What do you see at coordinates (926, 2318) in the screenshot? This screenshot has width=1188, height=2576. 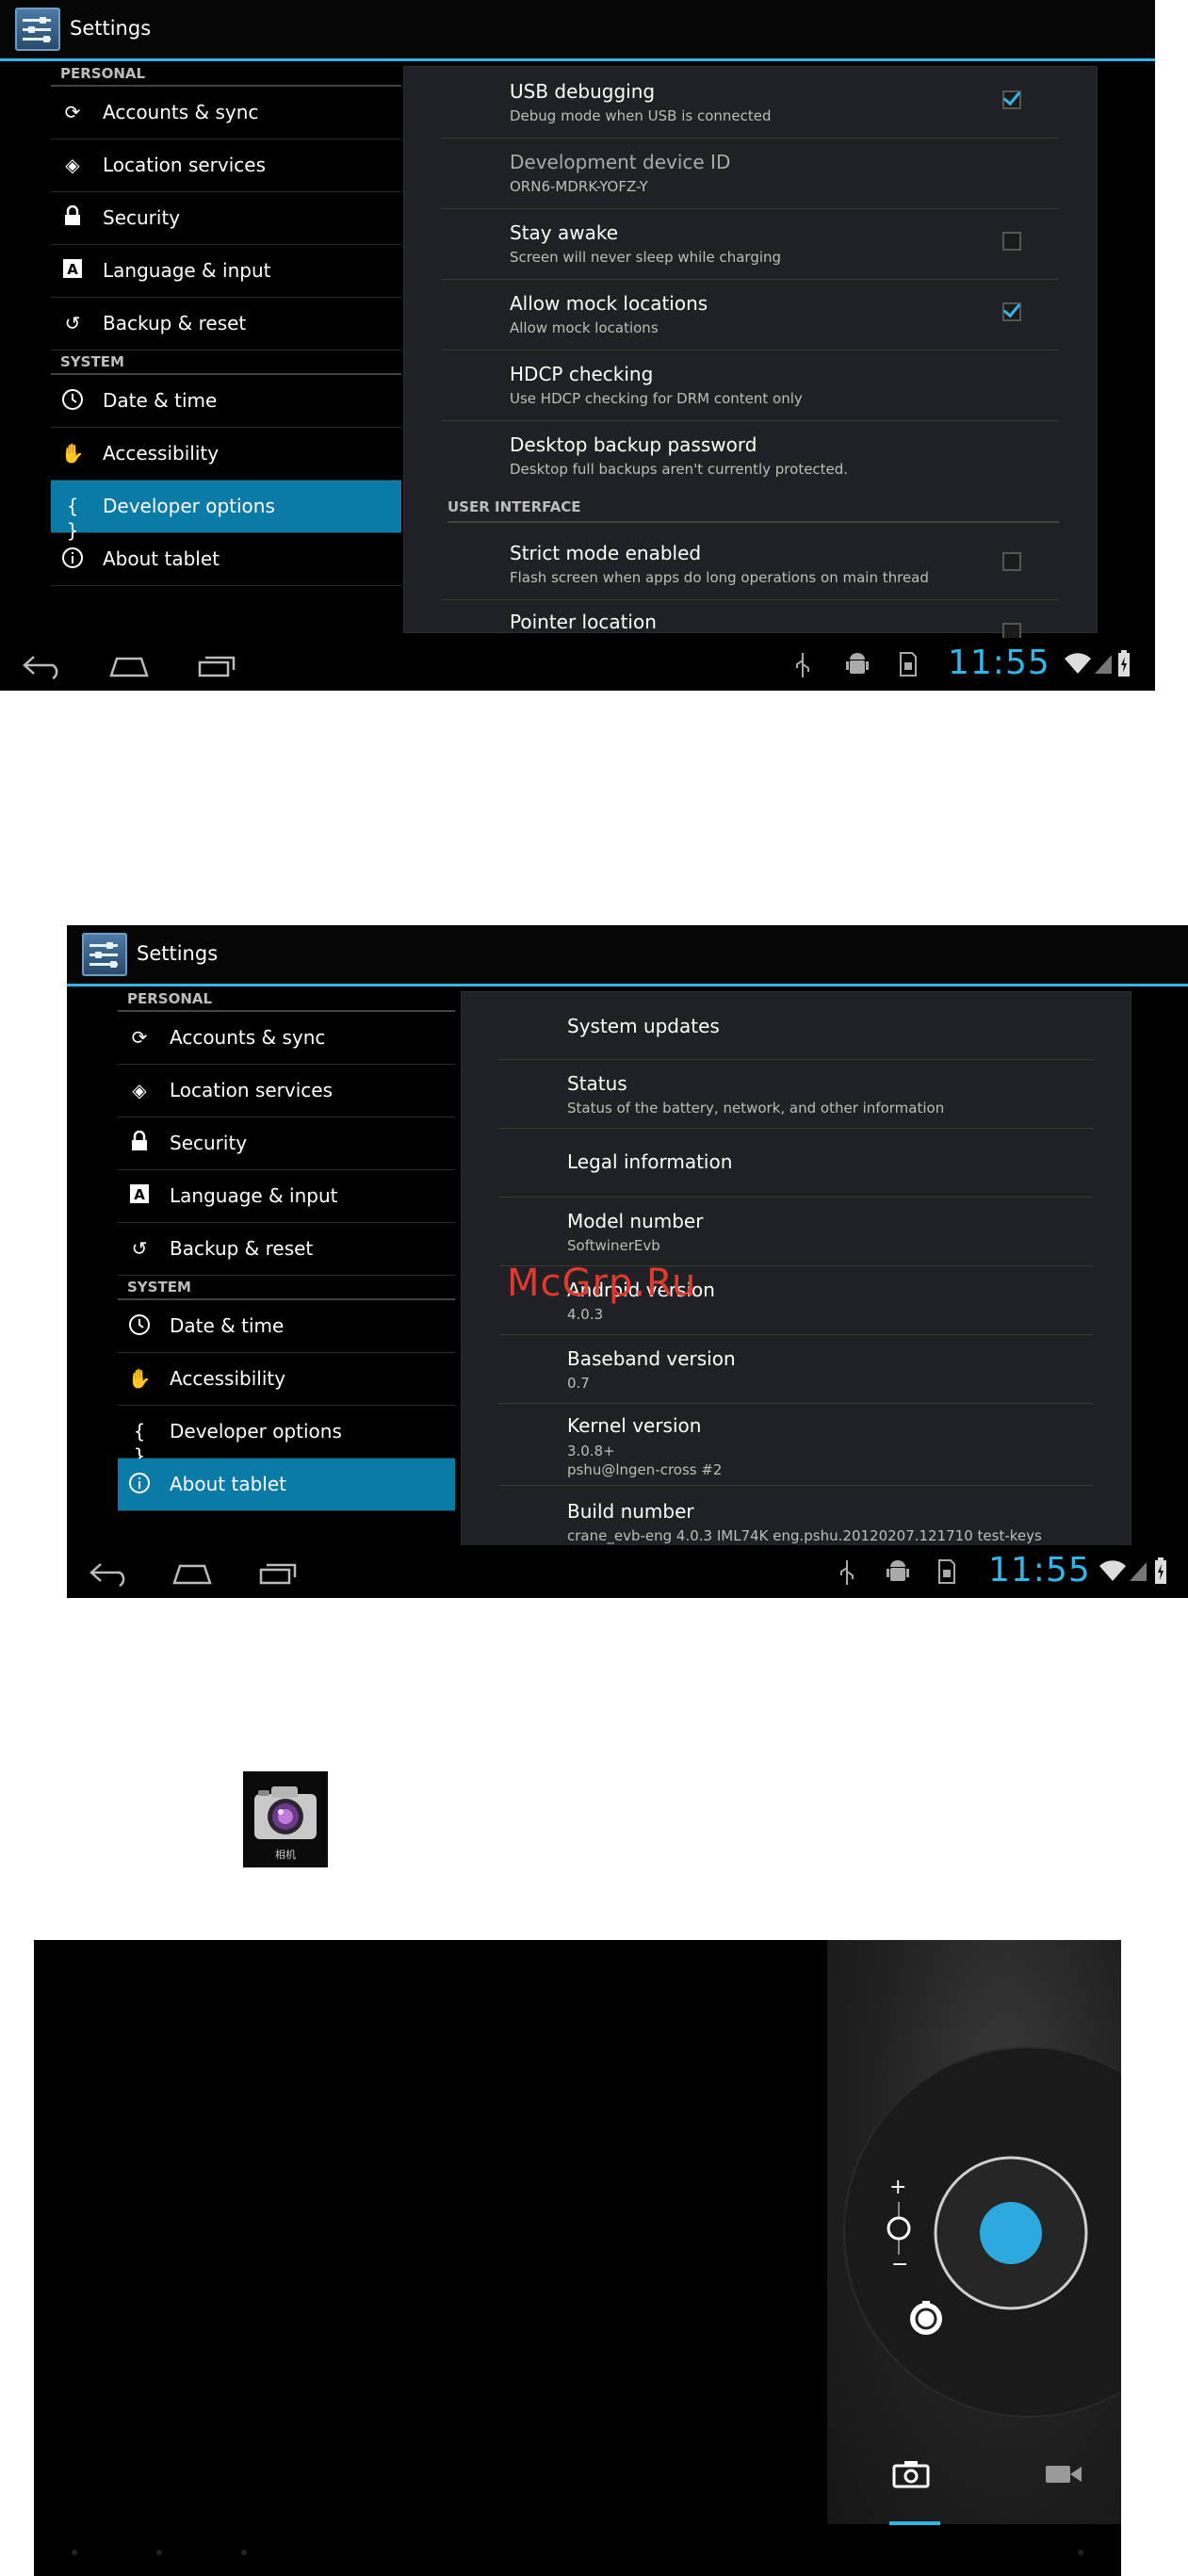 I see `camera-settings-icon` at bounding box center [926, 2318].